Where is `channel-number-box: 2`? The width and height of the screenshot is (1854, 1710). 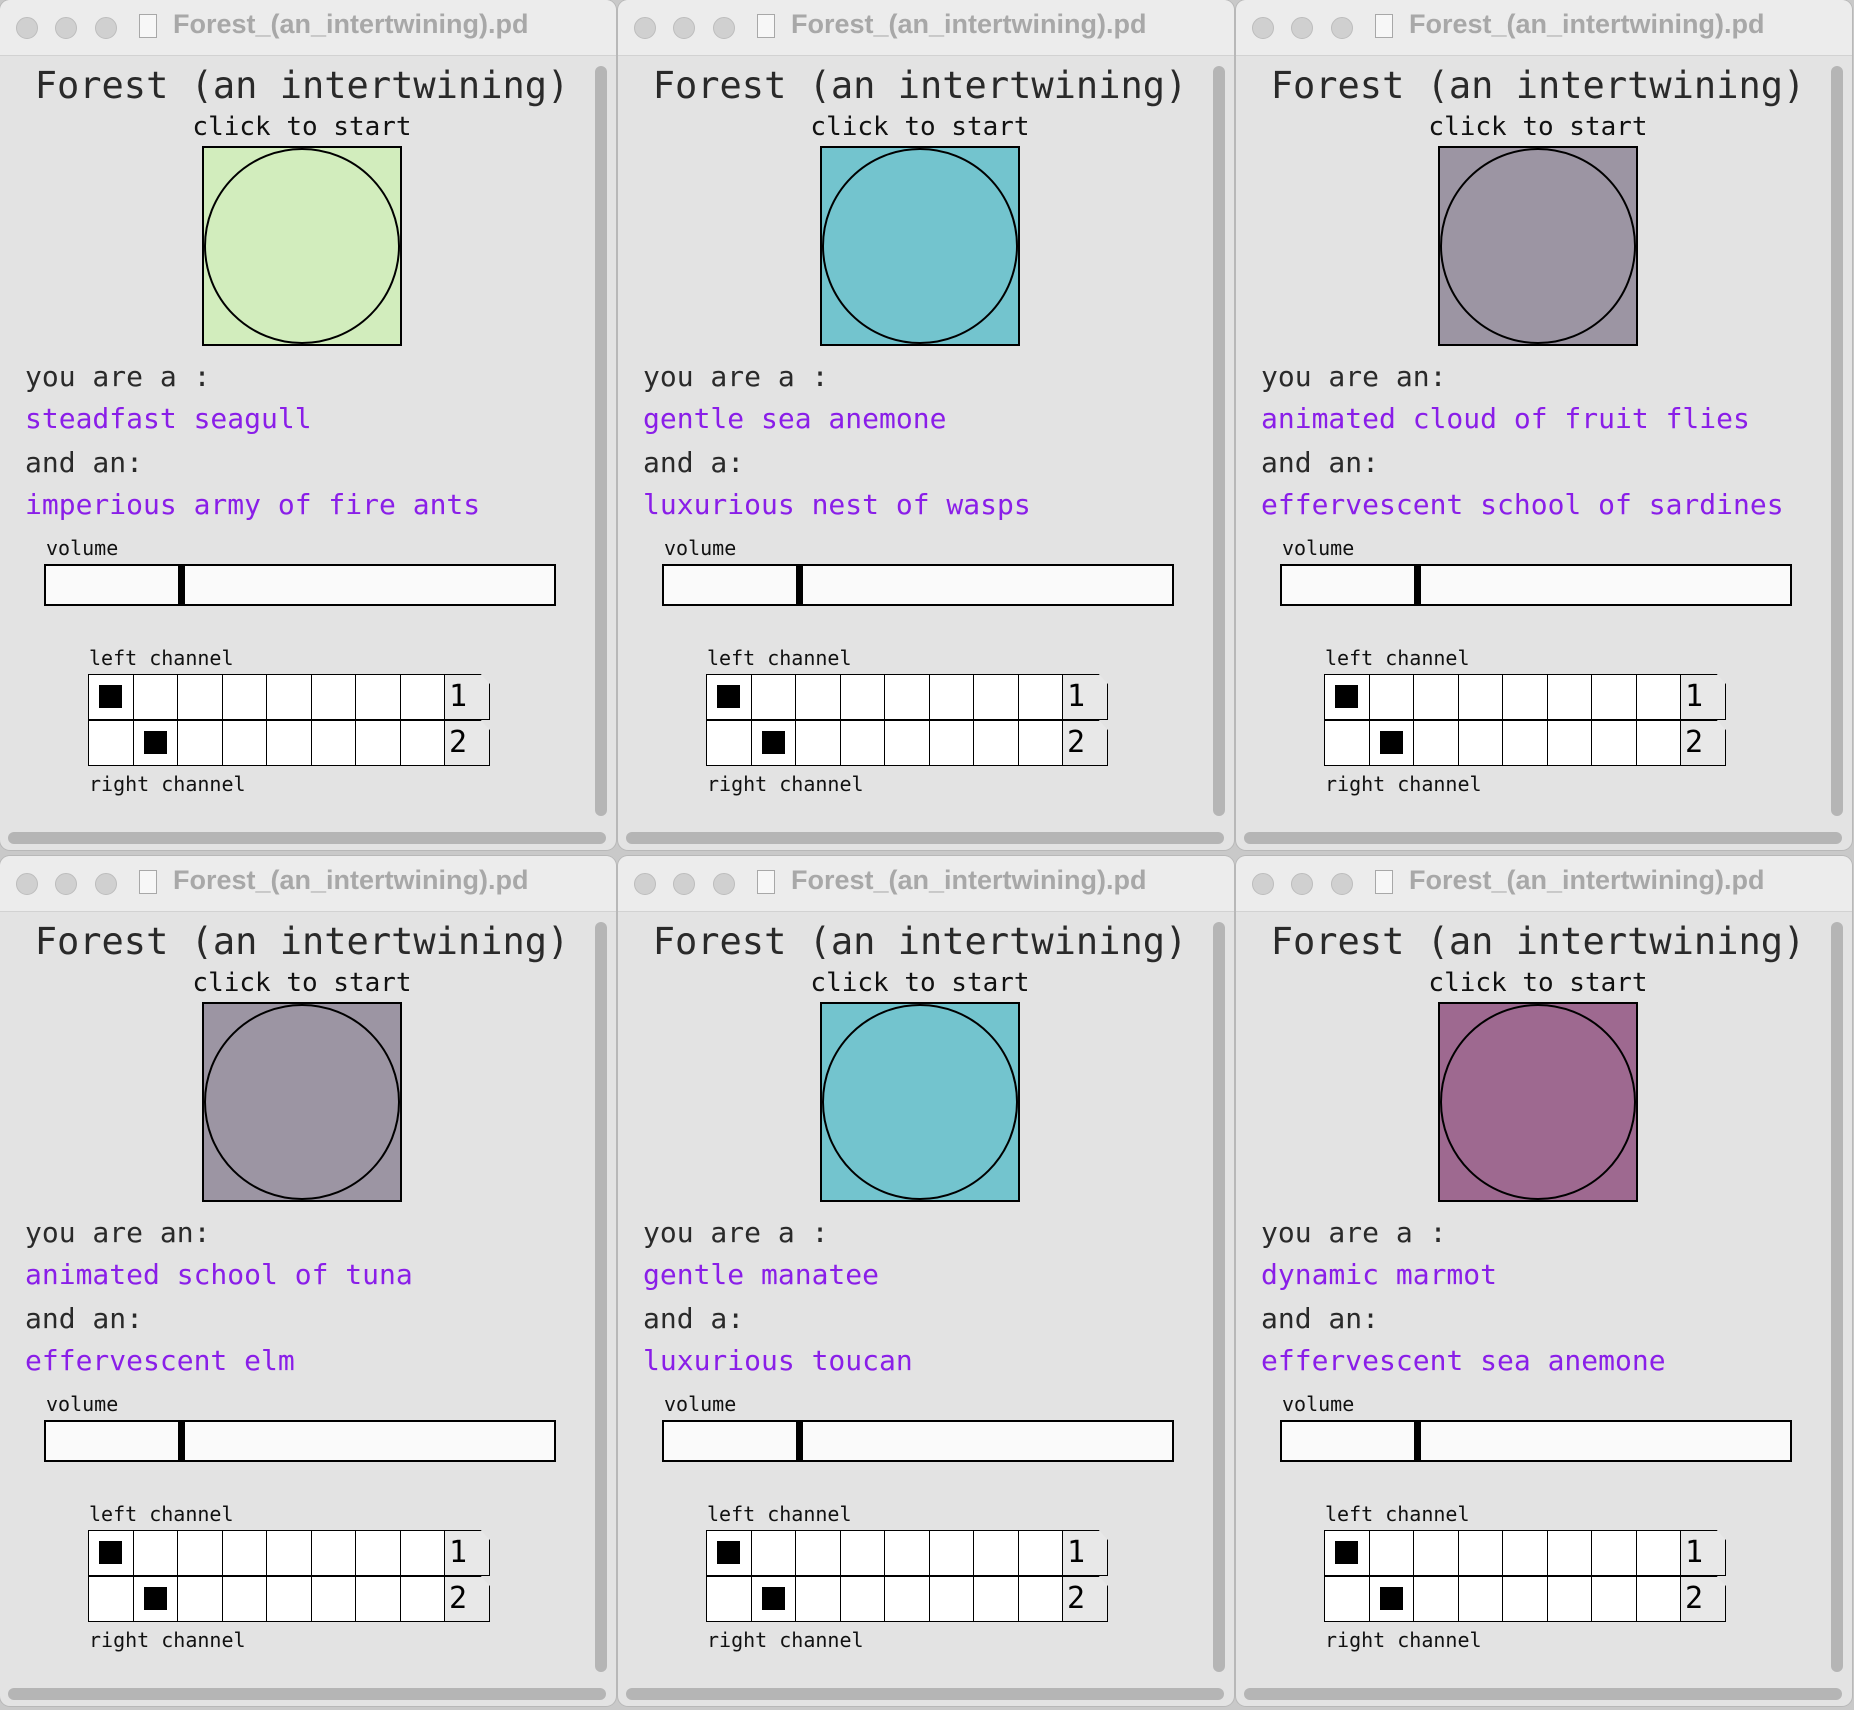
channel-number-box: 2 is located at coordinates (467, 1599).